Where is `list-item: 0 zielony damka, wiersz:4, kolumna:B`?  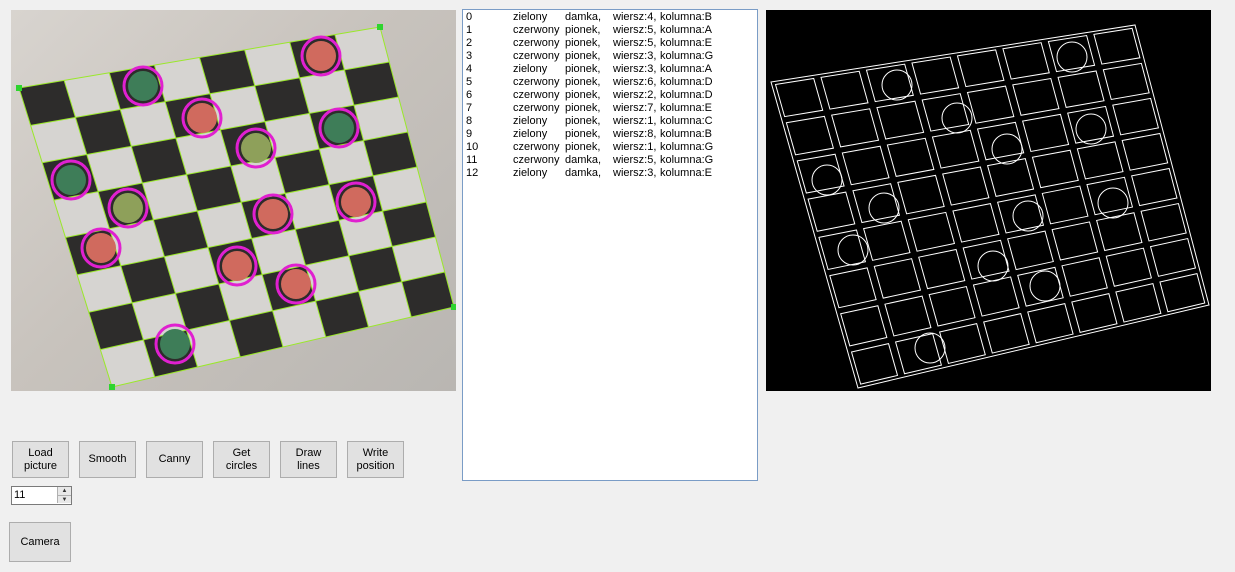 list-item: 0 zielony damka, wiersz:4, kolumna:B is located at coordinates (611, 17).